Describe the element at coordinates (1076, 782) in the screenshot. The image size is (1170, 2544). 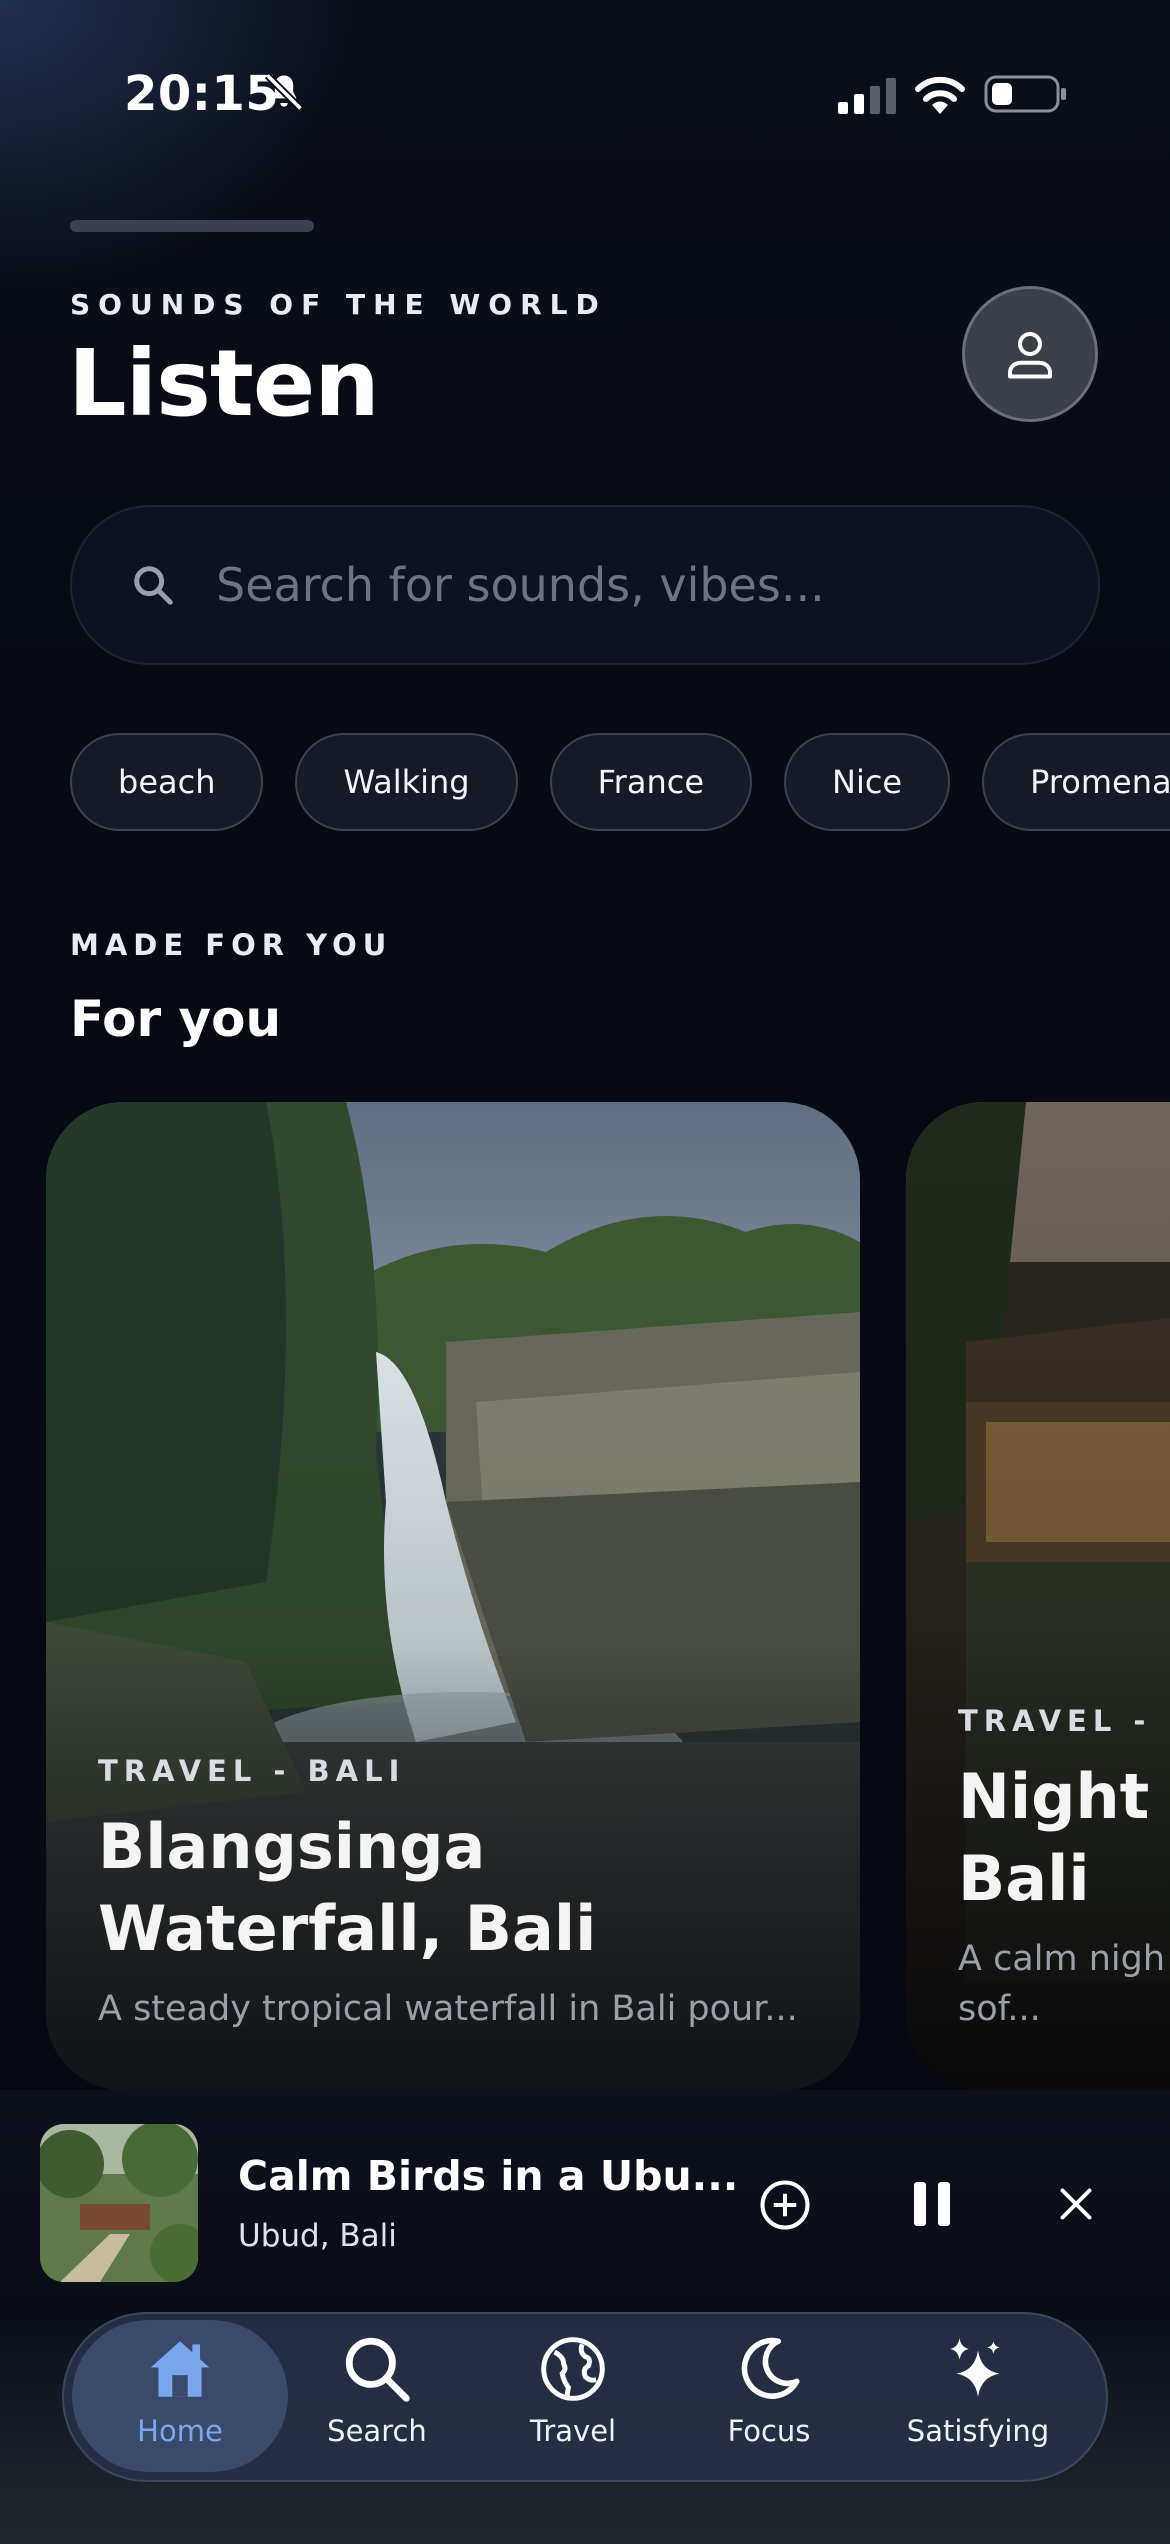
I see `chip-promenade: Promenade` at that location.